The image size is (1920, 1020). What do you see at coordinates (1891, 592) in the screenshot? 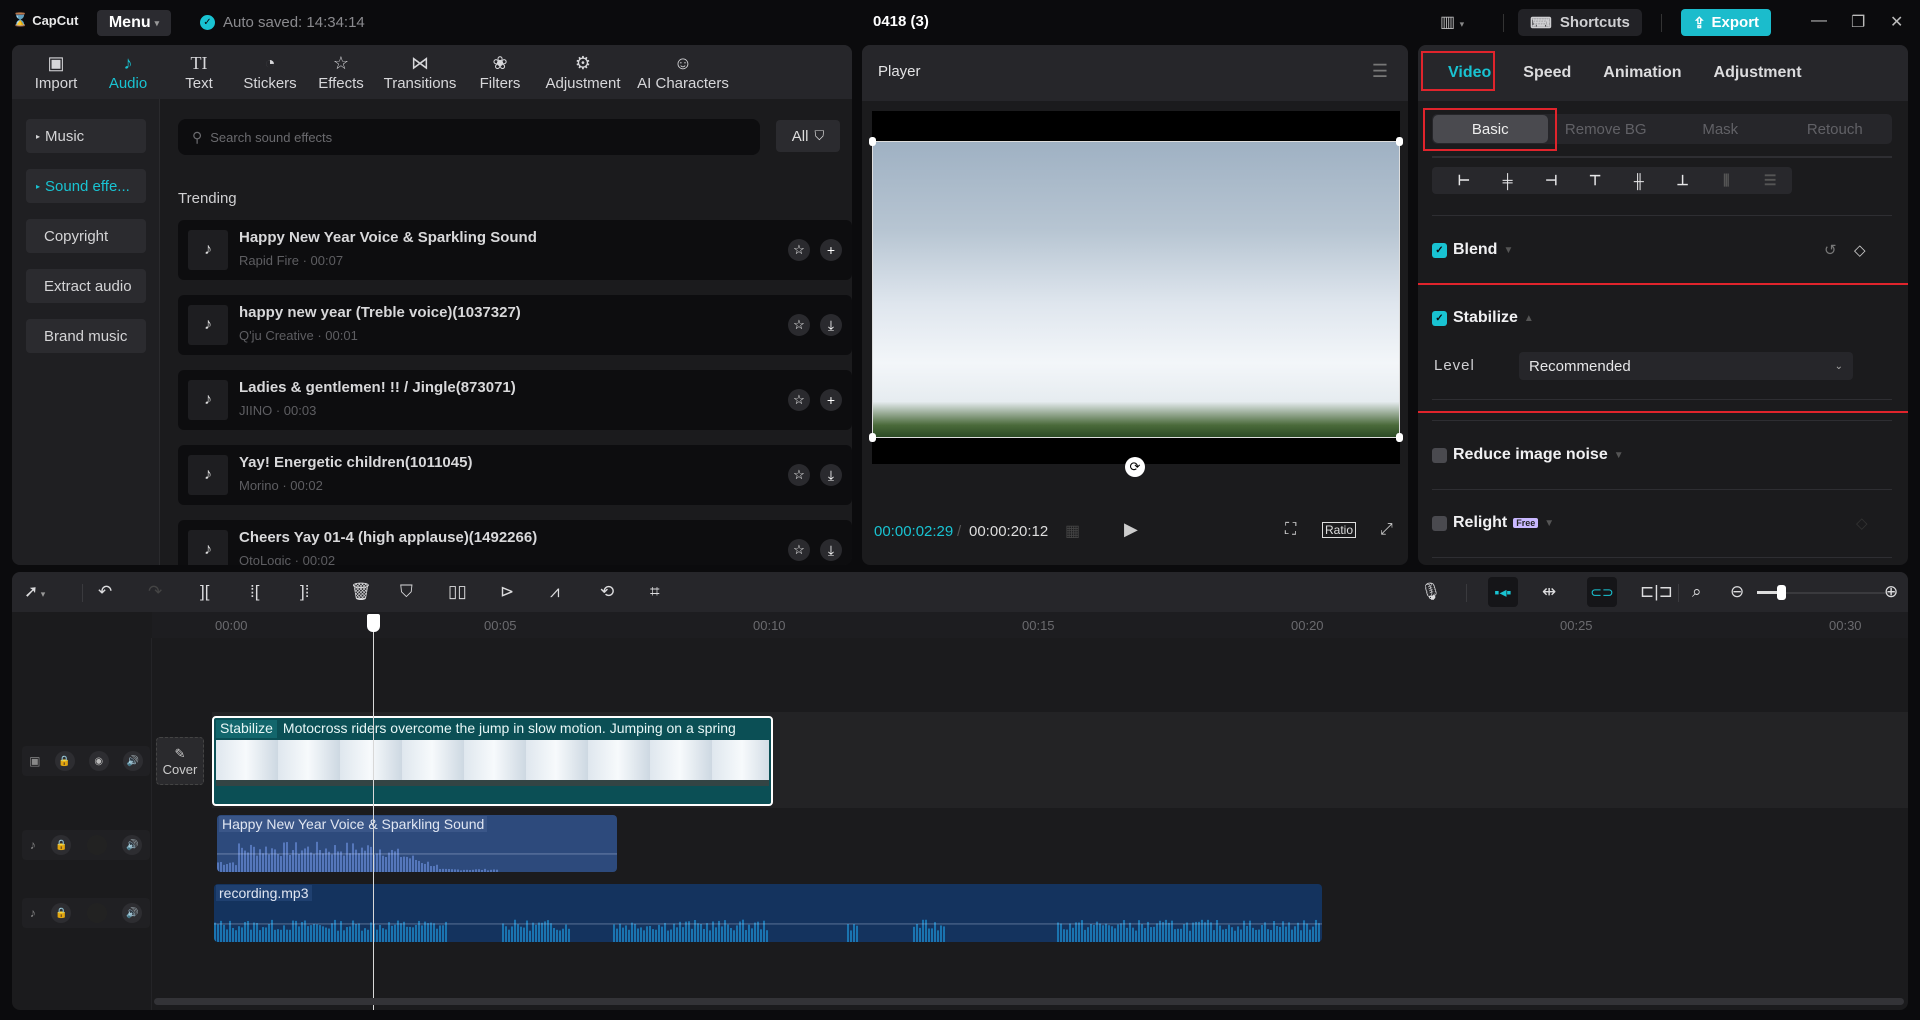
I see `zoom-in-icon: ⊕` at bounding box center [1891, 592].